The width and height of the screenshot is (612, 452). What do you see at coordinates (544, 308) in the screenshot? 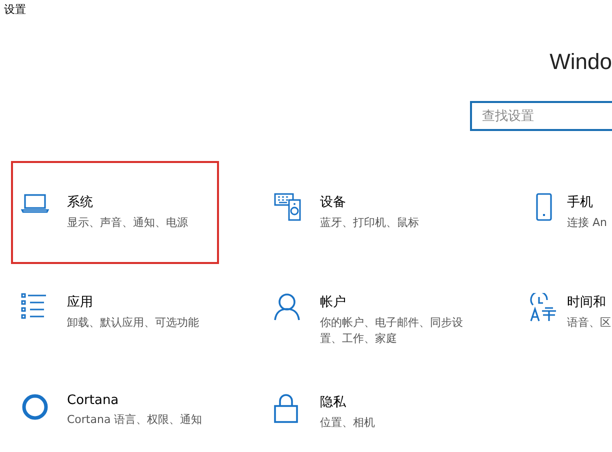
I see `clock-character-icon` at bounding box center [544, 308].